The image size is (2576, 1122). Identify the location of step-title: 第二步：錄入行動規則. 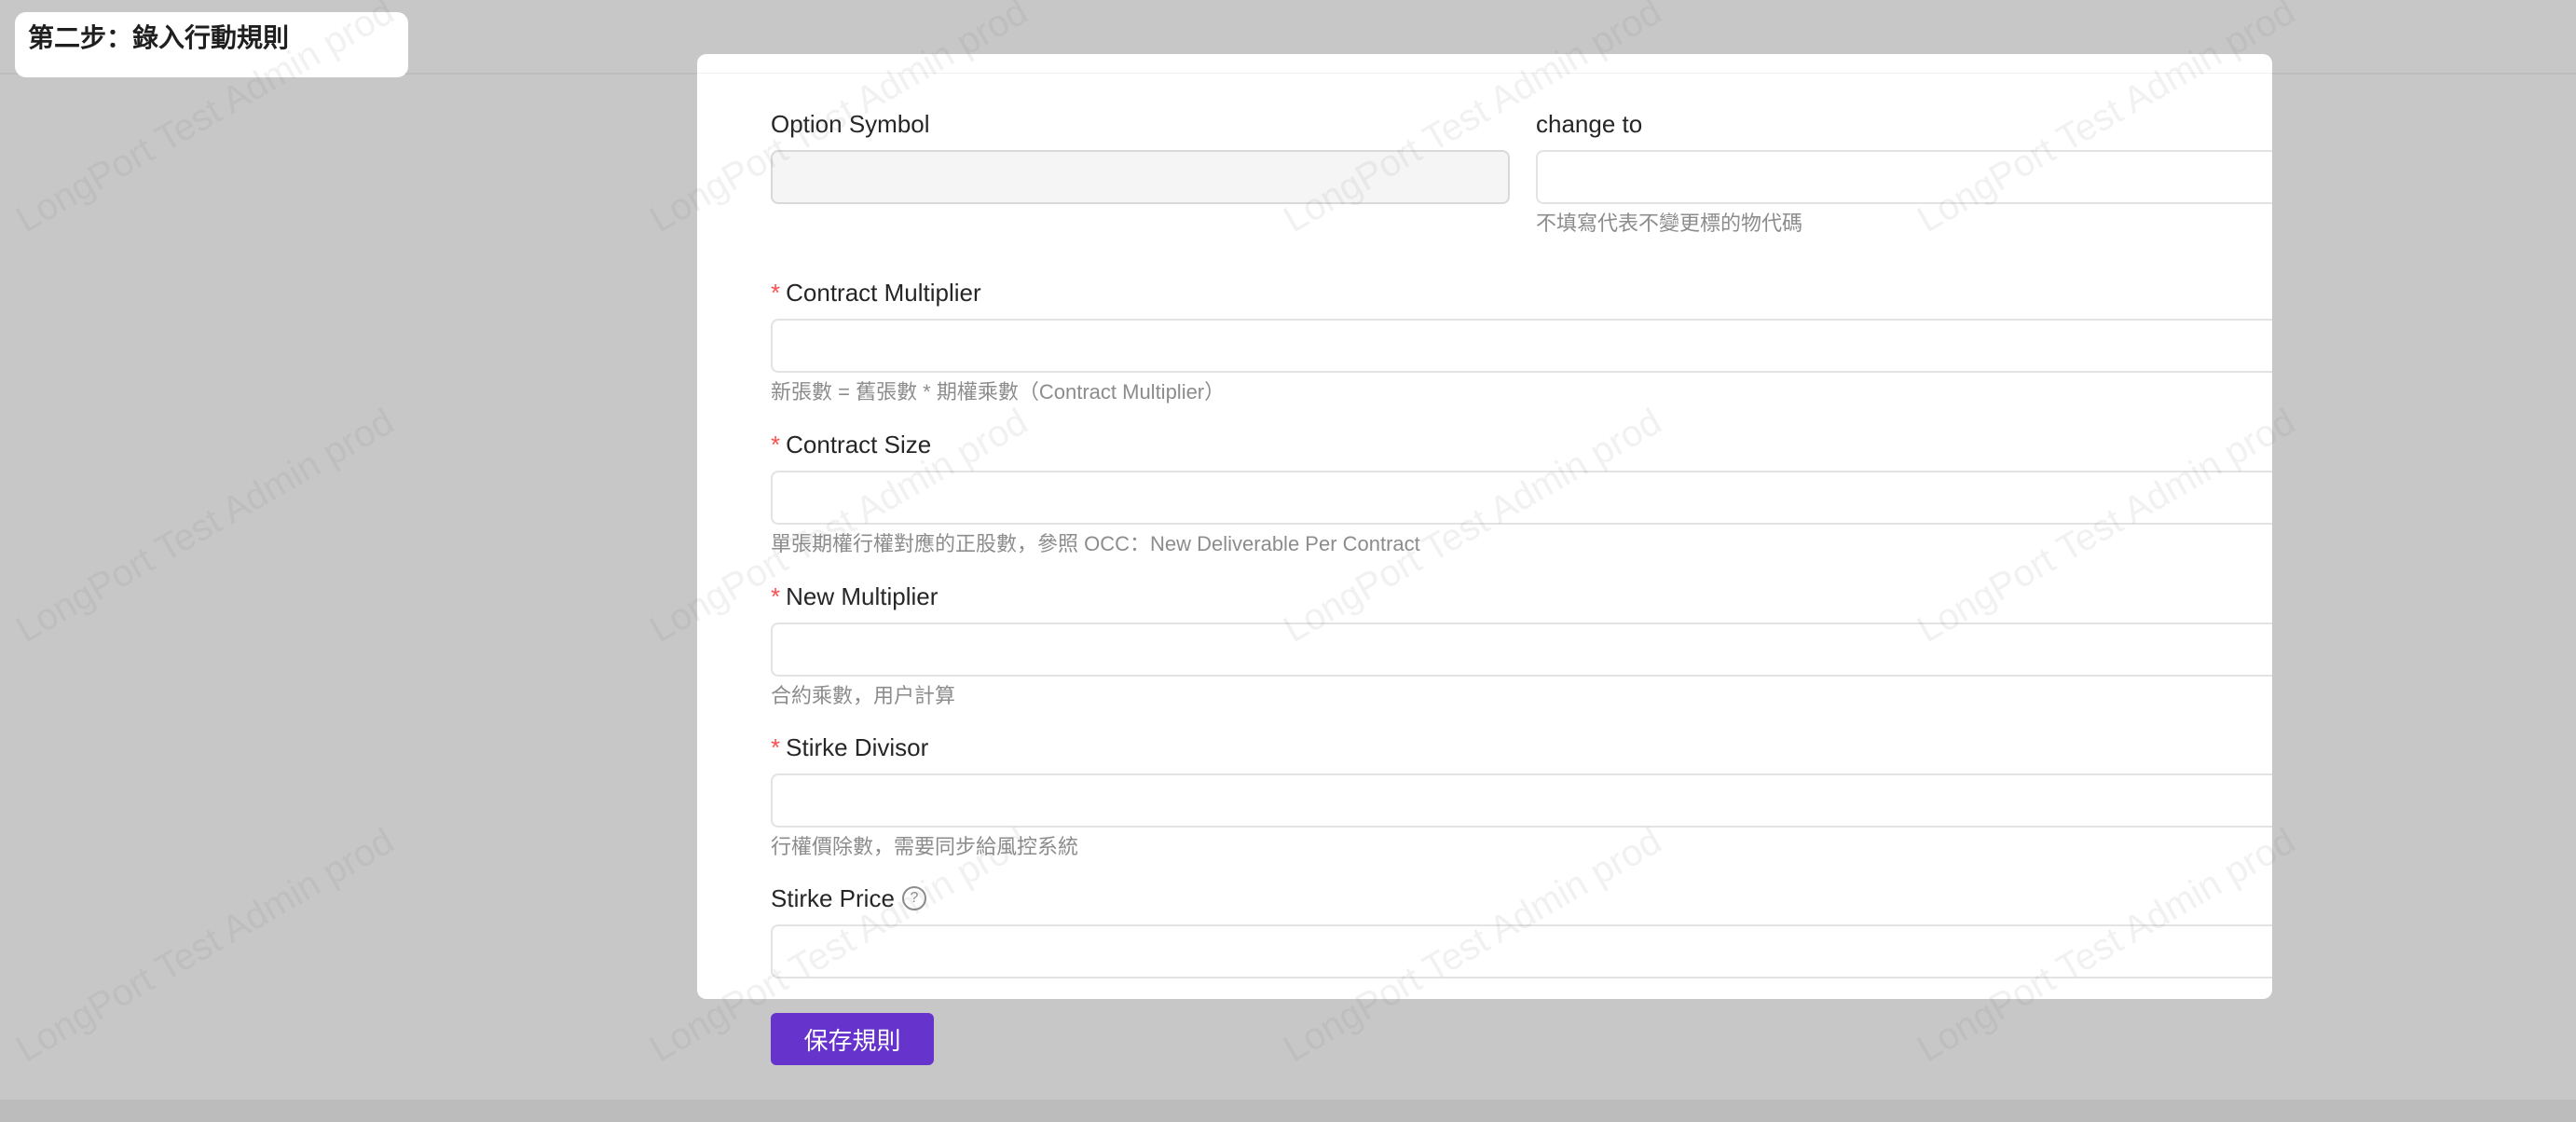
(159, 37).